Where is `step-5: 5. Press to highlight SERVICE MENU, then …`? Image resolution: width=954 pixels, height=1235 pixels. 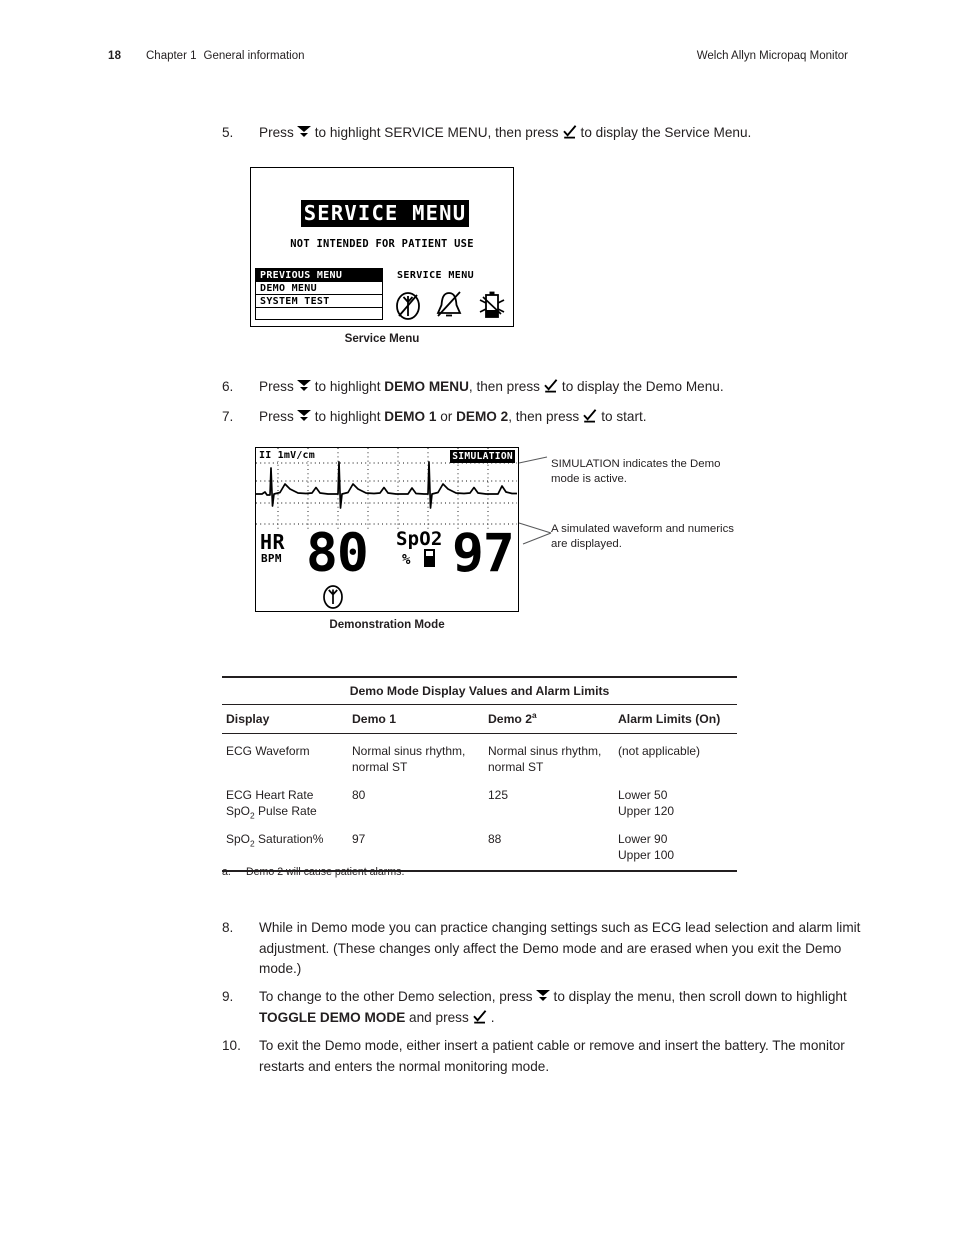 step-5: 5. Press to highlight SERVICE MENU, then … is located at coordinates (542, 133).